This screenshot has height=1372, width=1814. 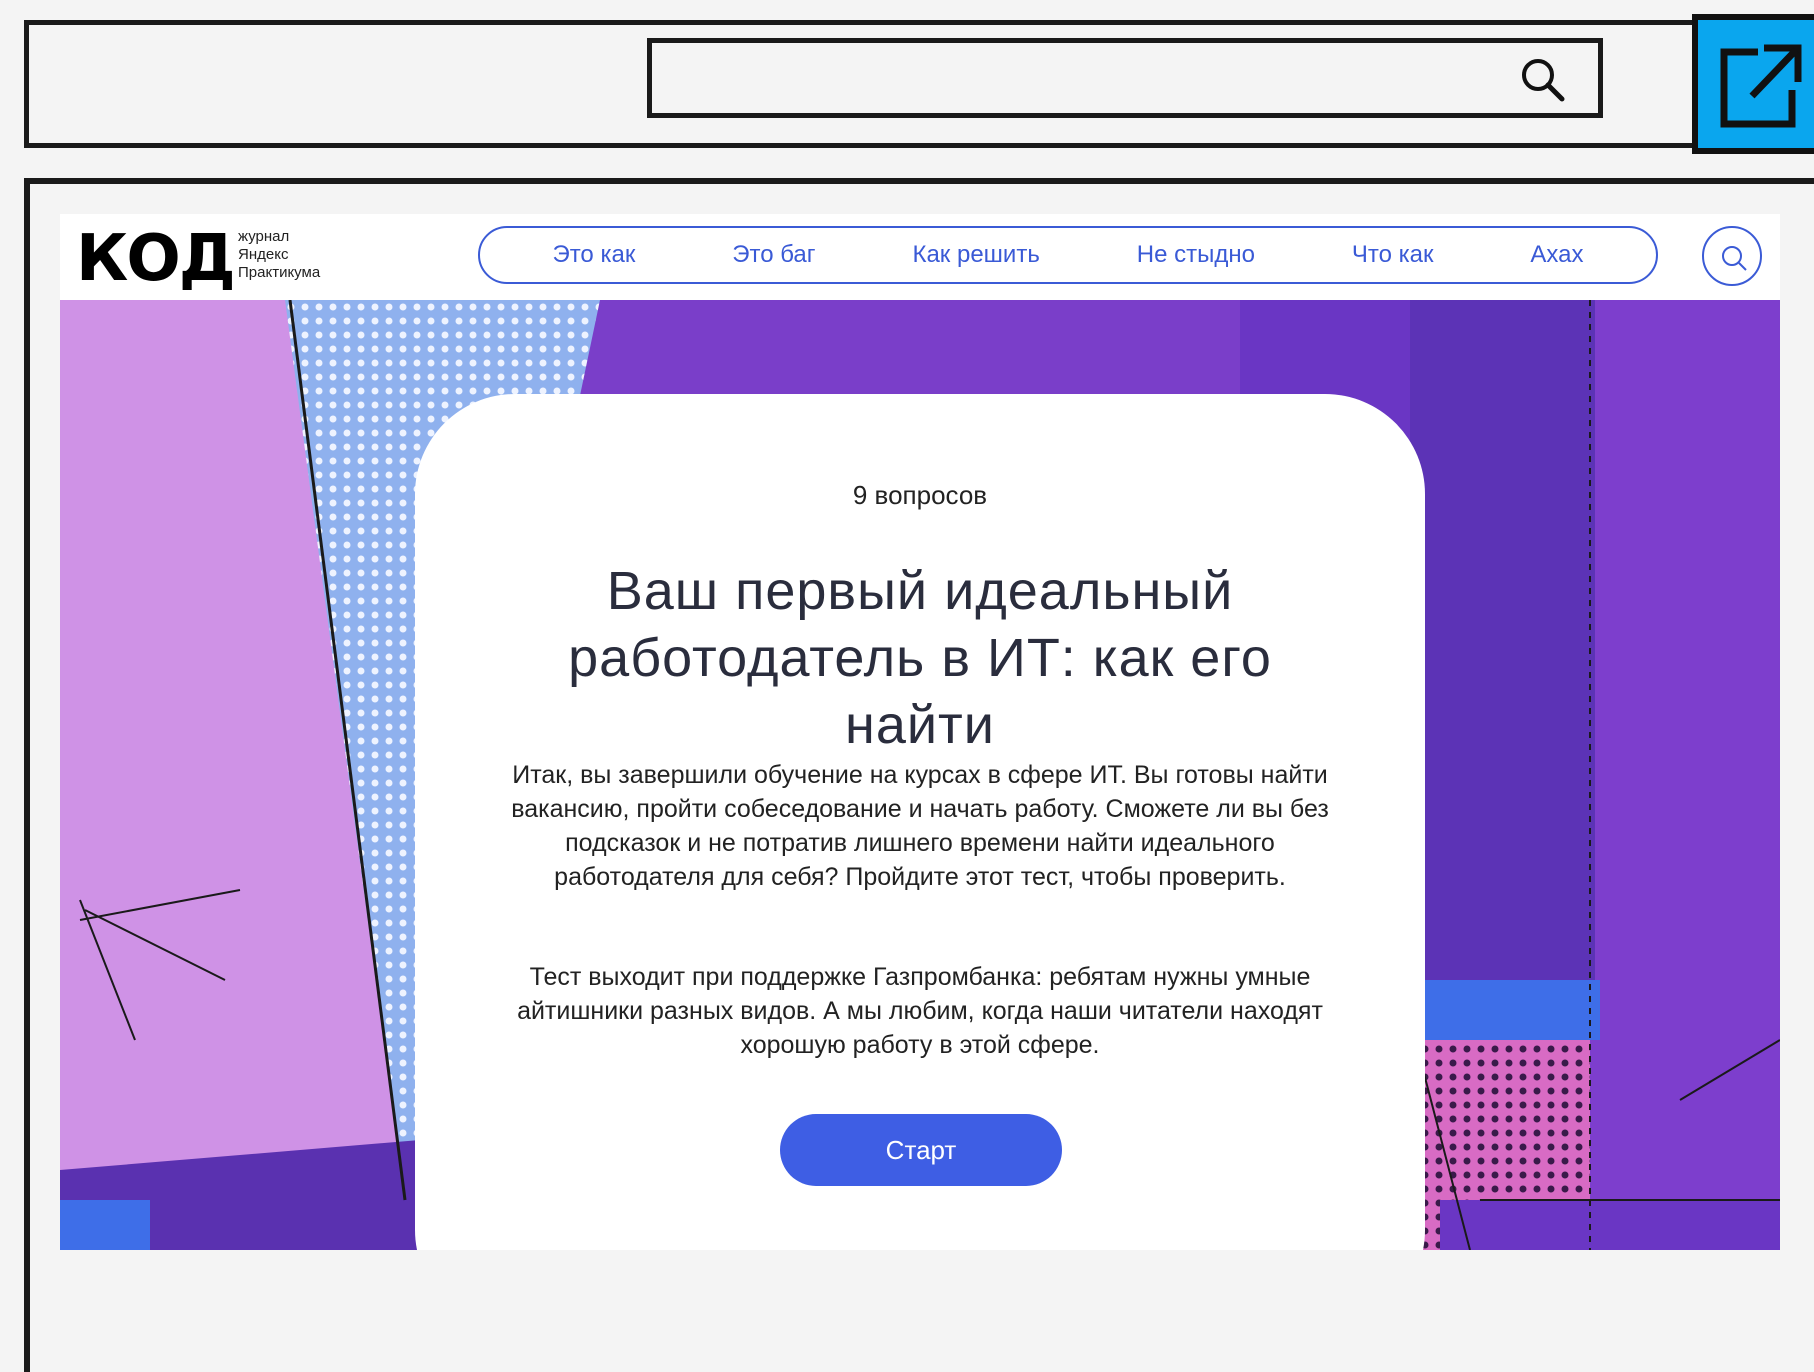 What do you see at coordinates (773, 255) in the screenshot?
I see `nav-item-eto-bag: Это баг` at bounding box center [773, 255].